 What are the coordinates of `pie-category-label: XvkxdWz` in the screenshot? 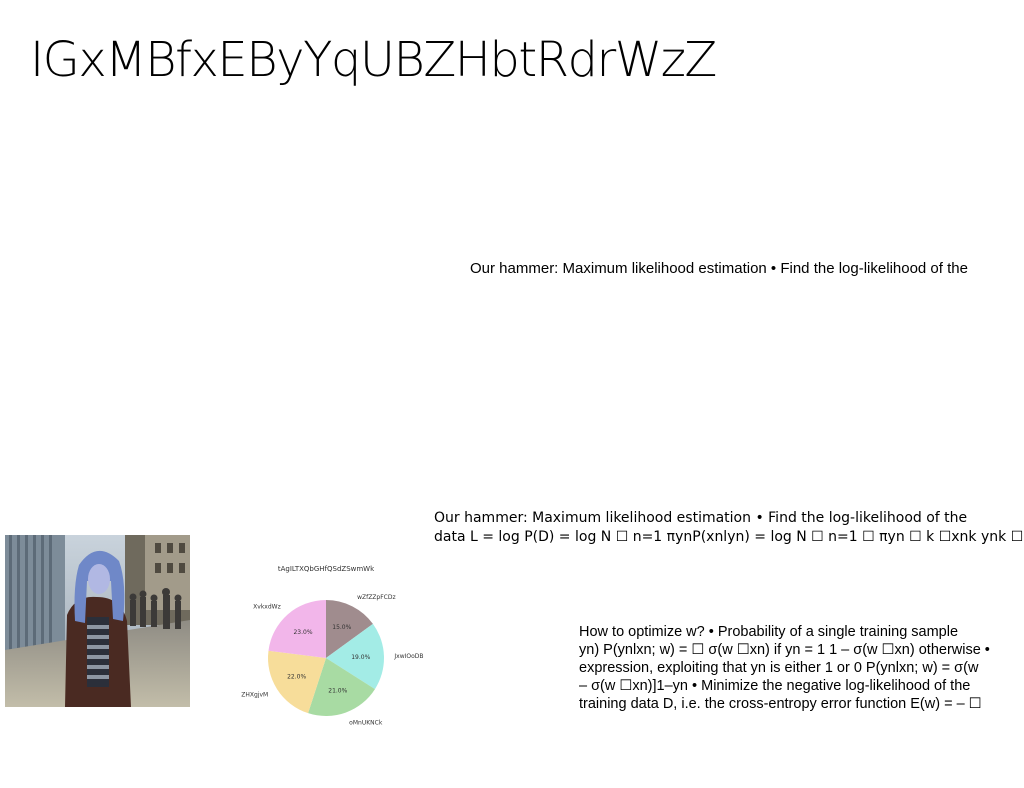 It's located at (267, 607).